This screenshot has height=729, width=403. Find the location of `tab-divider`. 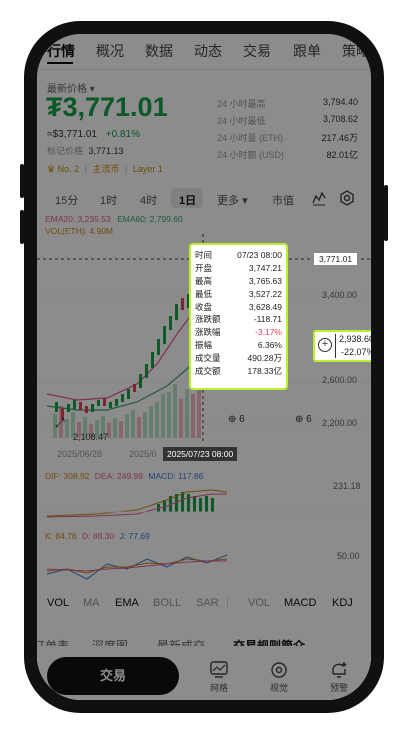

tab-divider is located at coordinates (204, 69).